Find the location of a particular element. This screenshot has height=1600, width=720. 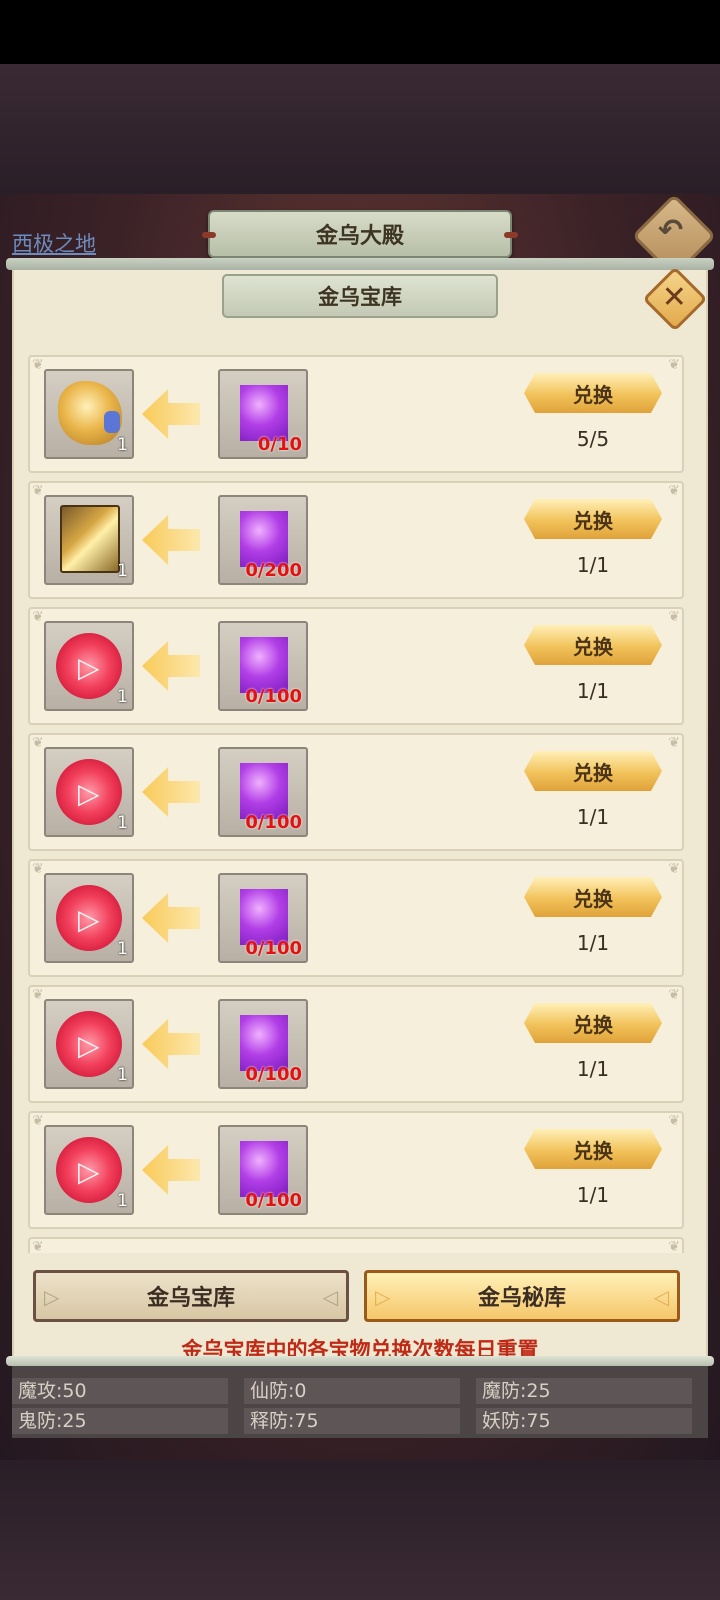

status-bar-area is located at coordinates (360, 32).